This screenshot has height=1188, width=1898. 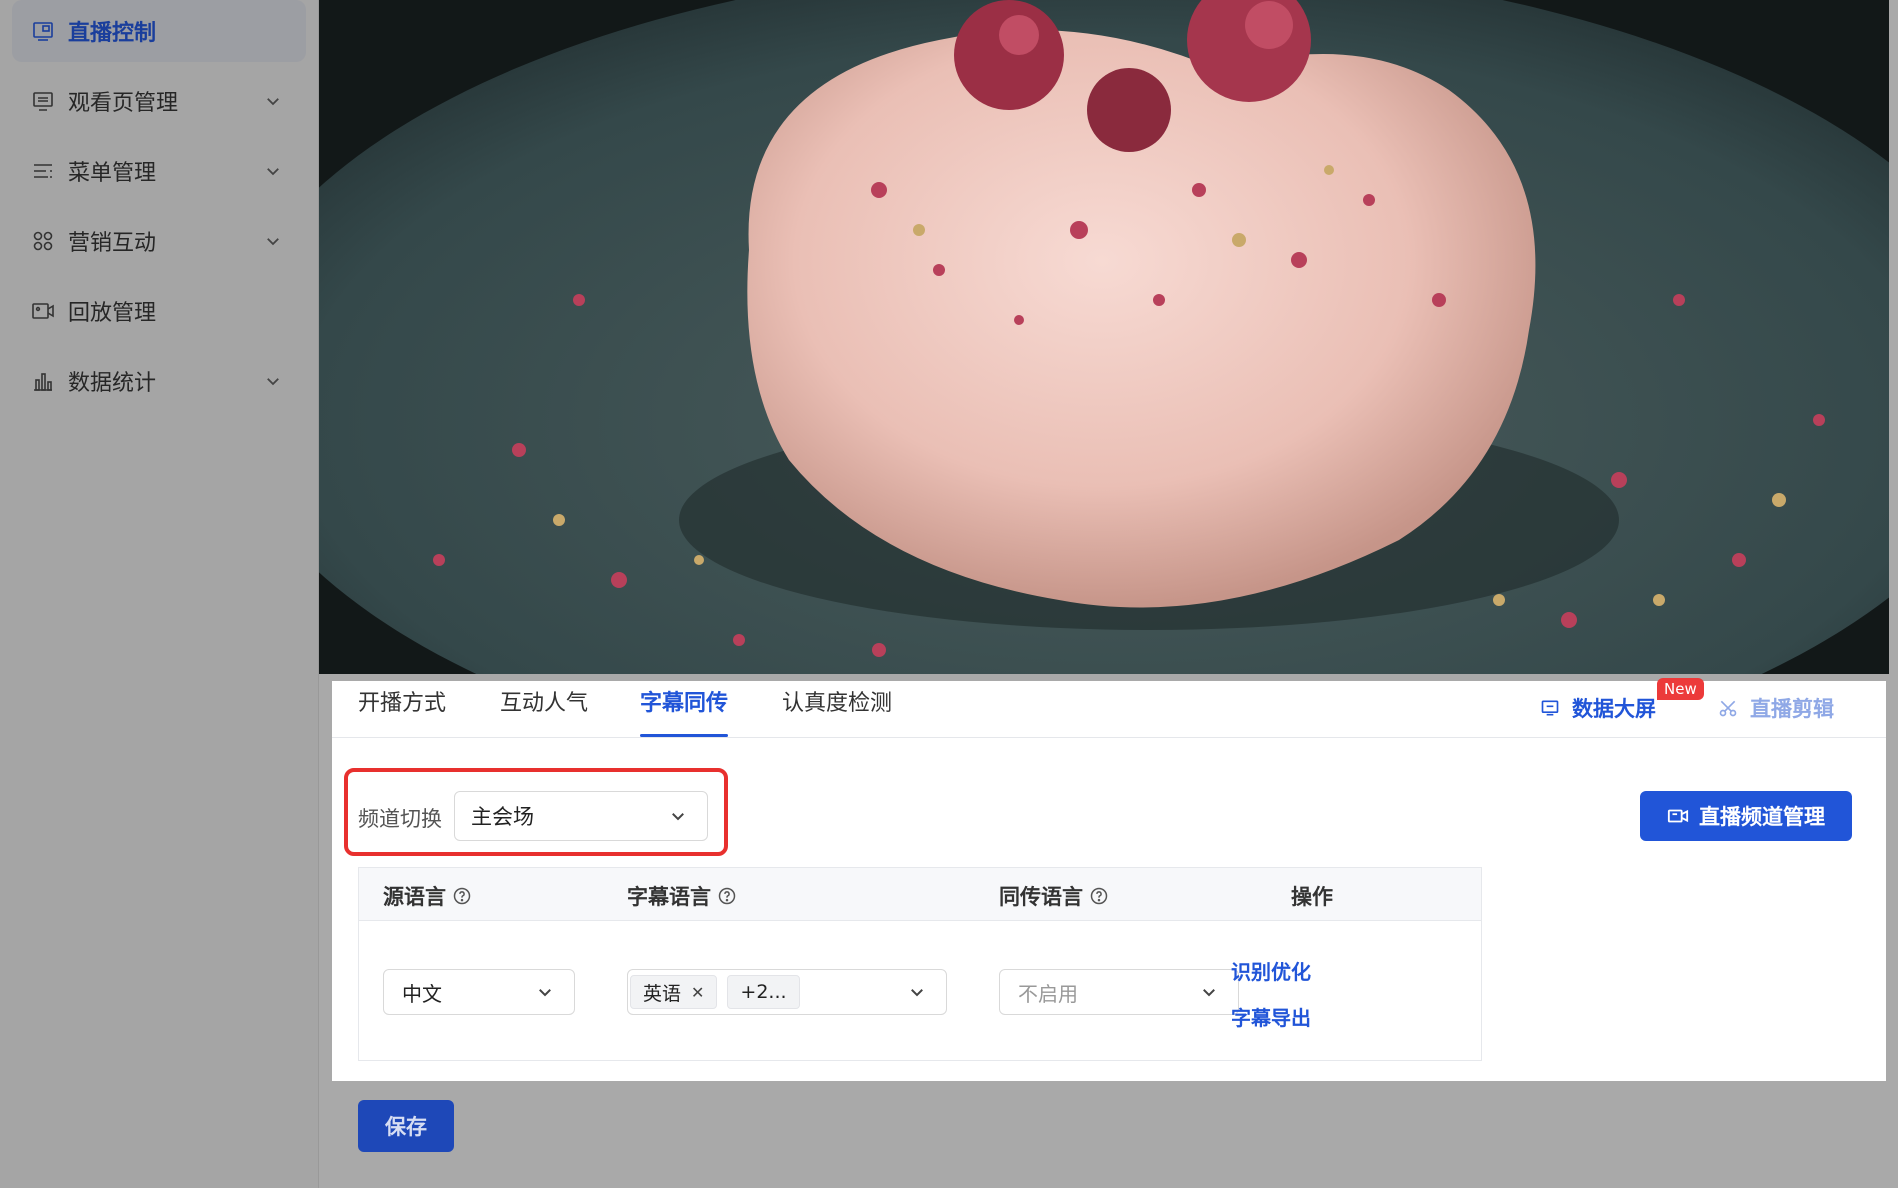 I want to click on bar-chart-icon, so click(x=43, y=381).